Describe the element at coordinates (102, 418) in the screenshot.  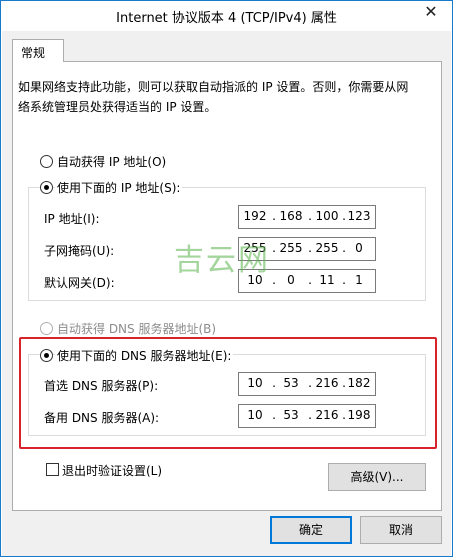
I see `alternate-dns-label: 备用 DNS 服务器(A):` at that location.